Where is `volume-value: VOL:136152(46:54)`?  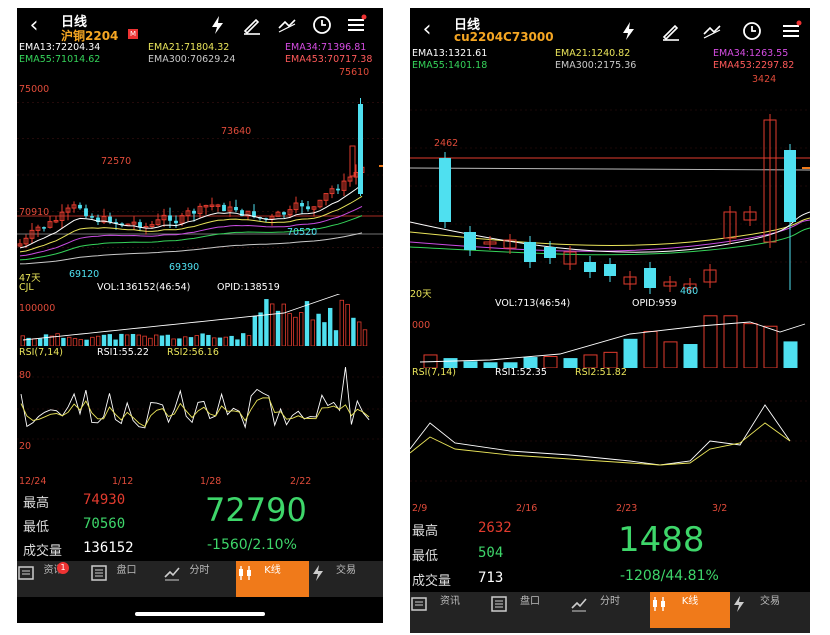
volume-value: VOL:136152(46:54) is located at coordinates (144, 287).